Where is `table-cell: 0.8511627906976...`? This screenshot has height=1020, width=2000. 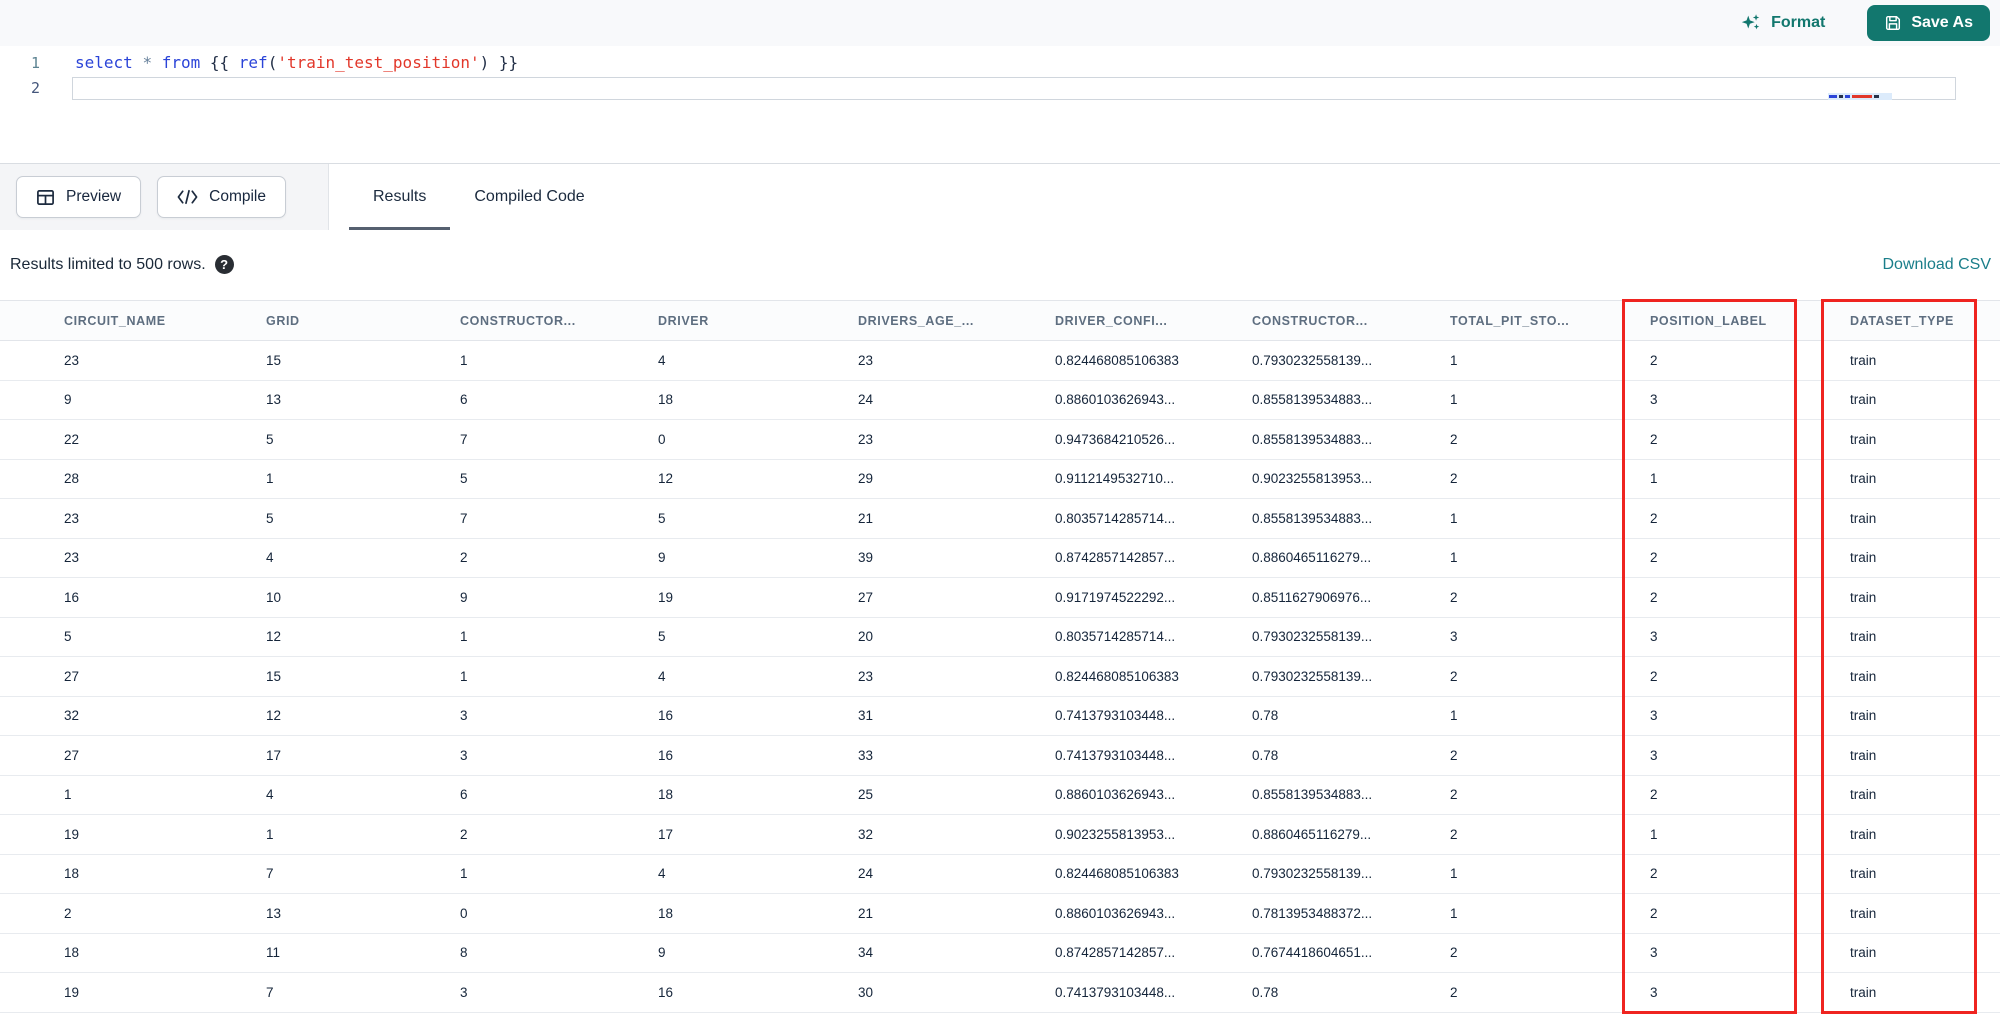
table-cell: 0.8511627906976... is located at coordinates (1351, 597).